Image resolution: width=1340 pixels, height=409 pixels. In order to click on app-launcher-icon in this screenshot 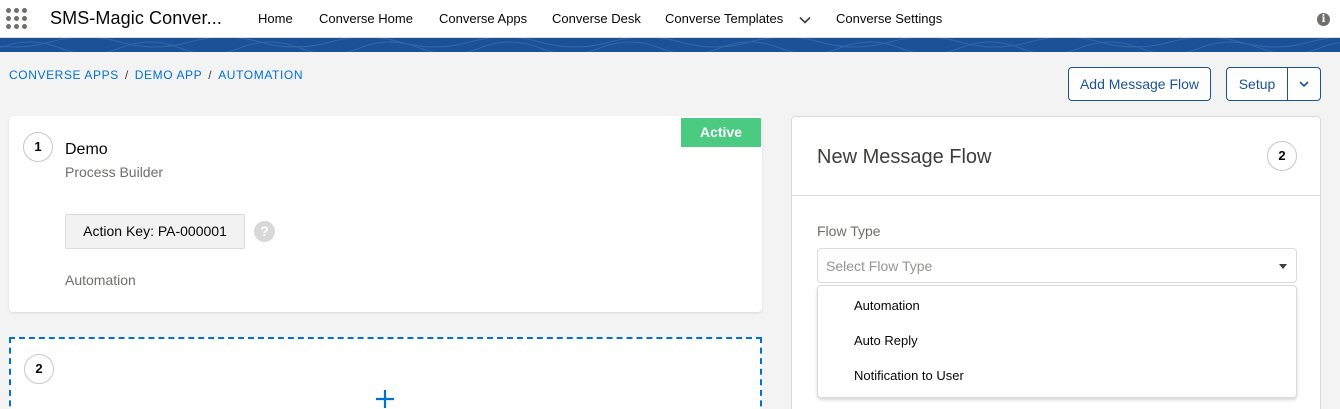, I will do `click(17, 19)`.